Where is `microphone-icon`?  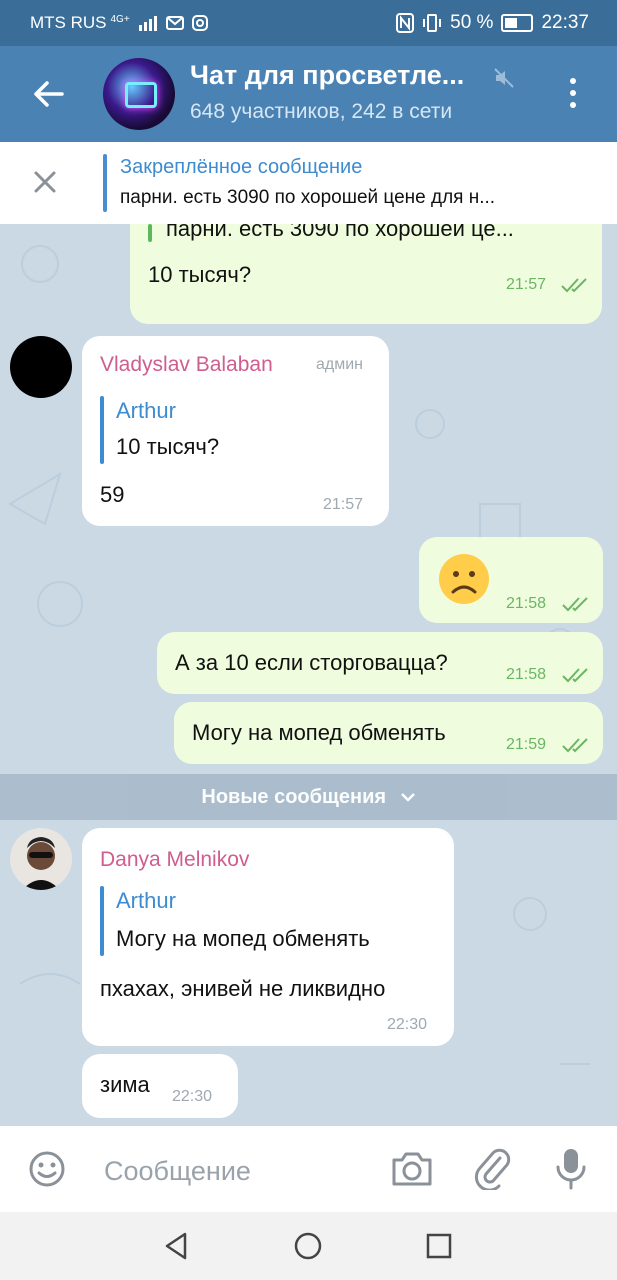 microphone-icon is located at coordinates (571, 1169).